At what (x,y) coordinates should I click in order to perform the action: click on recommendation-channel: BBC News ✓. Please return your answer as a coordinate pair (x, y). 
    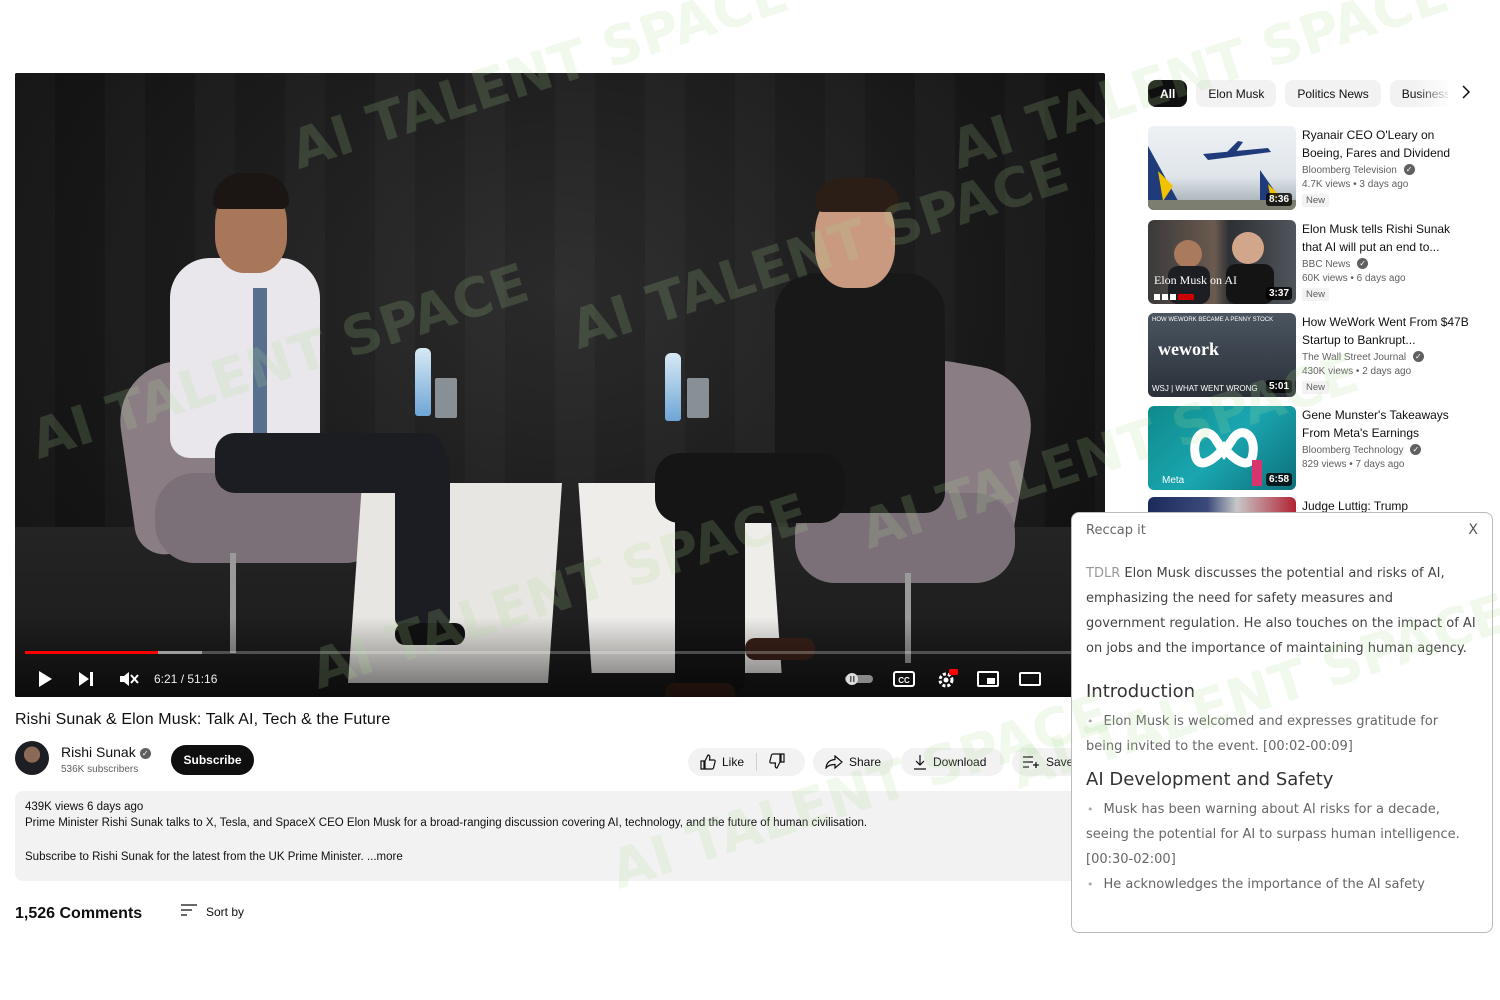
    Looking at the image, I should click on (1387, 264).